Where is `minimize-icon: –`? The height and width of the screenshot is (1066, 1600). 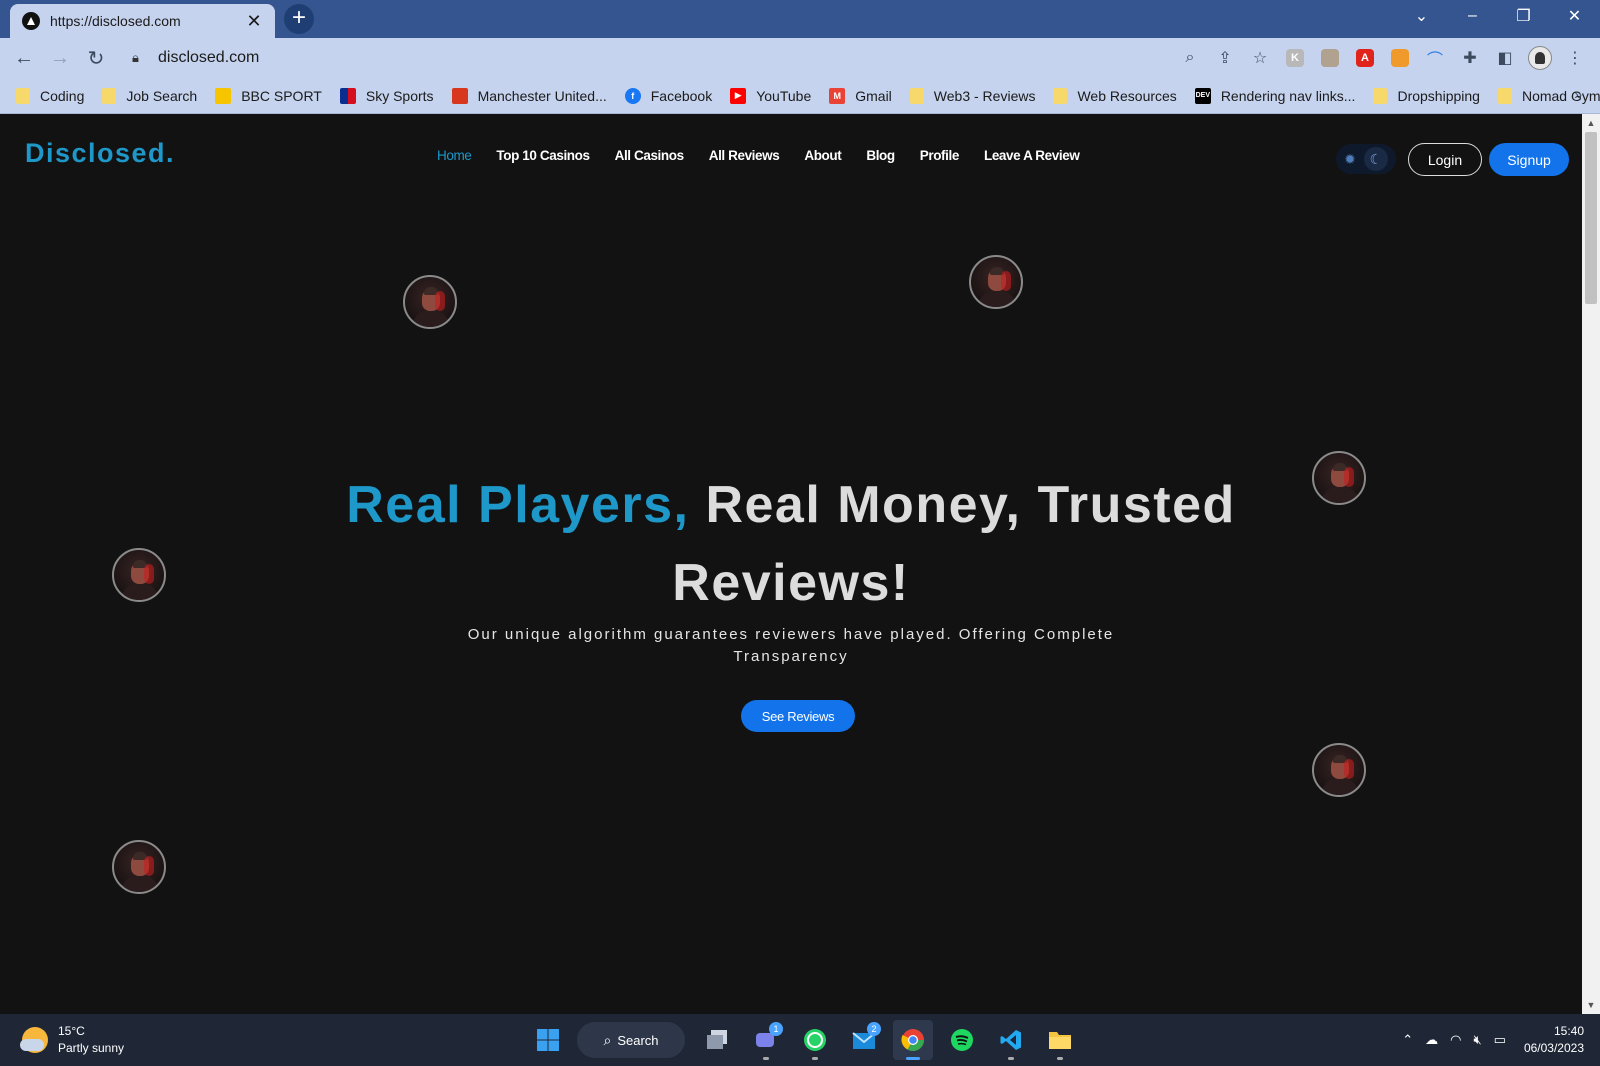
minimize-icon: – is located at coordinates (1472, 16).